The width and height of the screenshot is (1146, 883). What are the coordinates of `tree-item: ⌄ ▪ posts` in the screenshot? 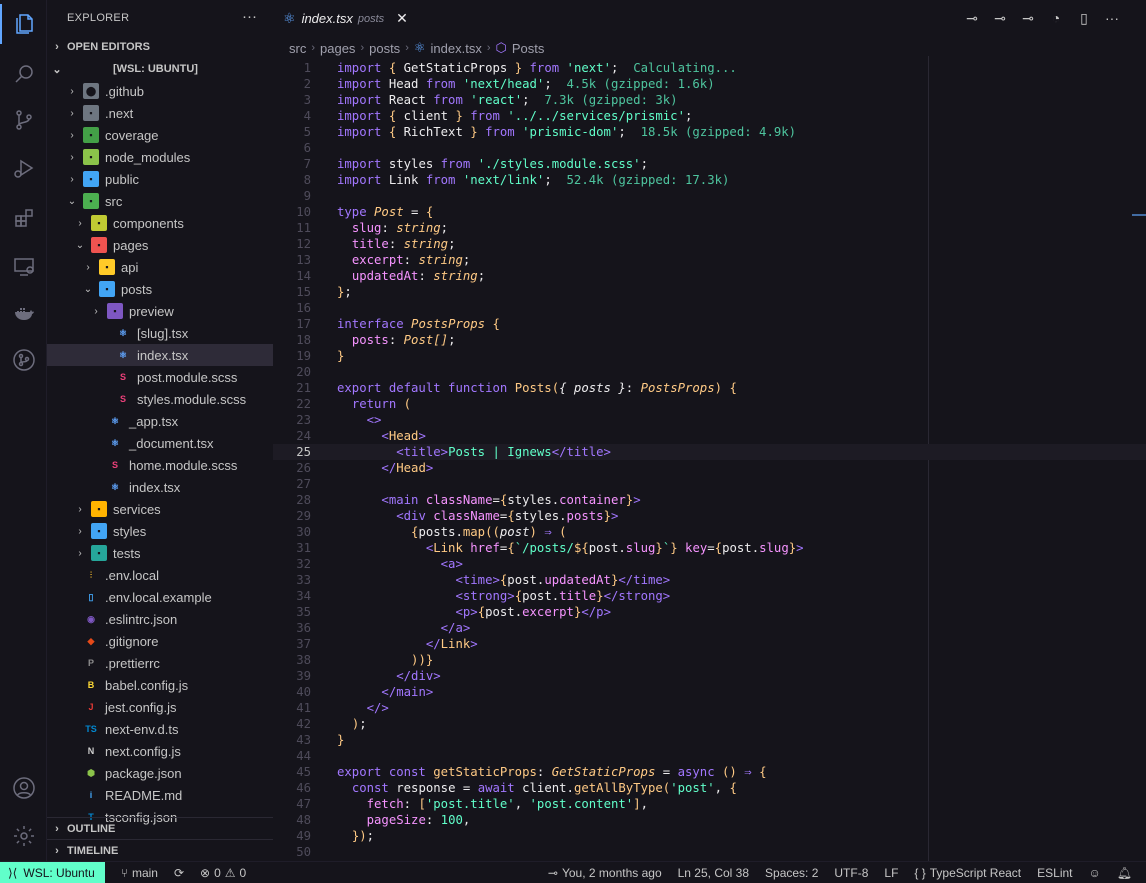 It's located at (160, 289).